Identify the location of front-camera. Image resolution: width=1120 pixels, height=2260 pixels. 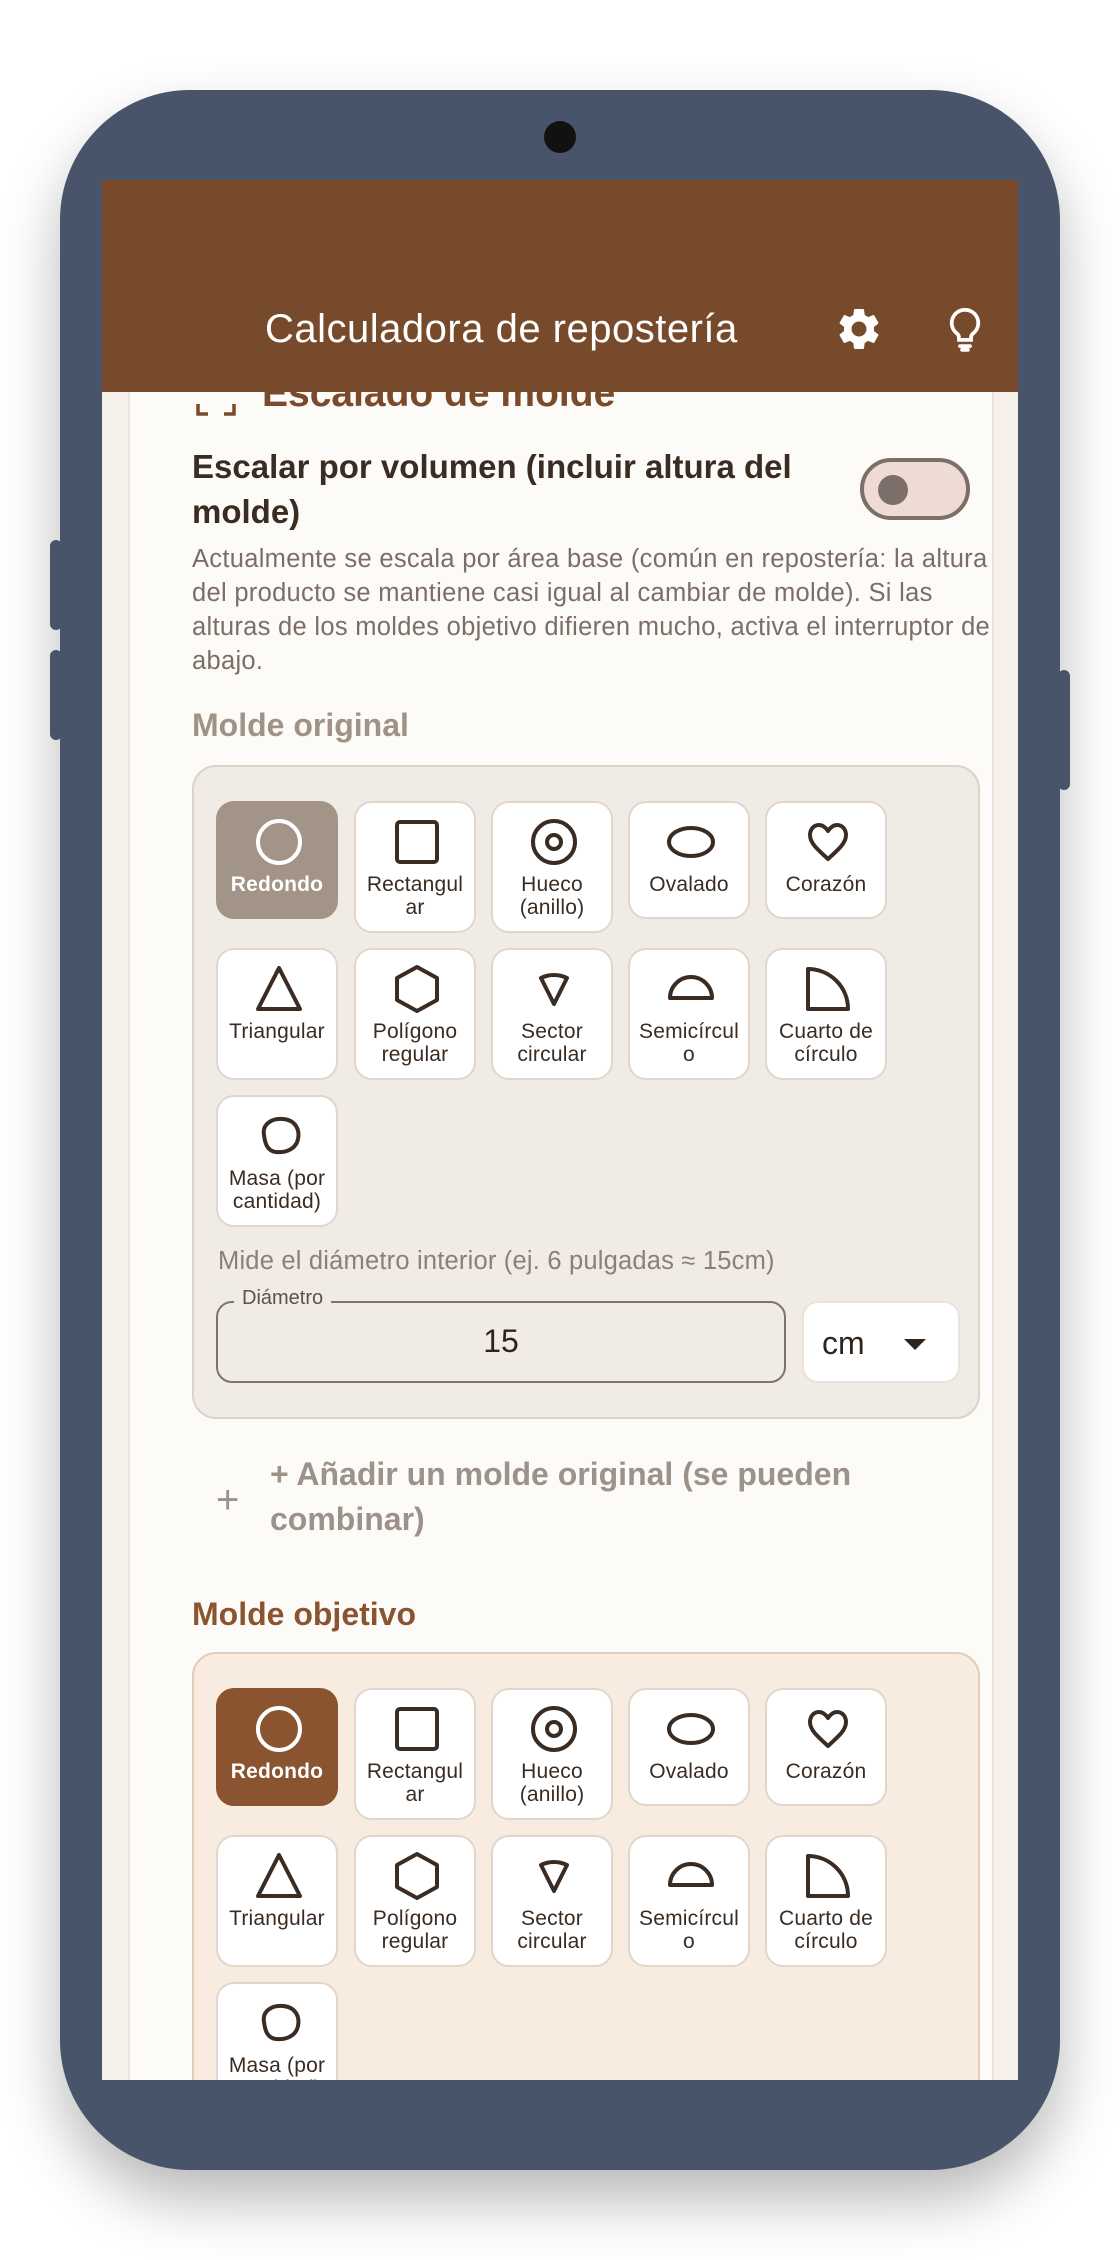
(560, 137).